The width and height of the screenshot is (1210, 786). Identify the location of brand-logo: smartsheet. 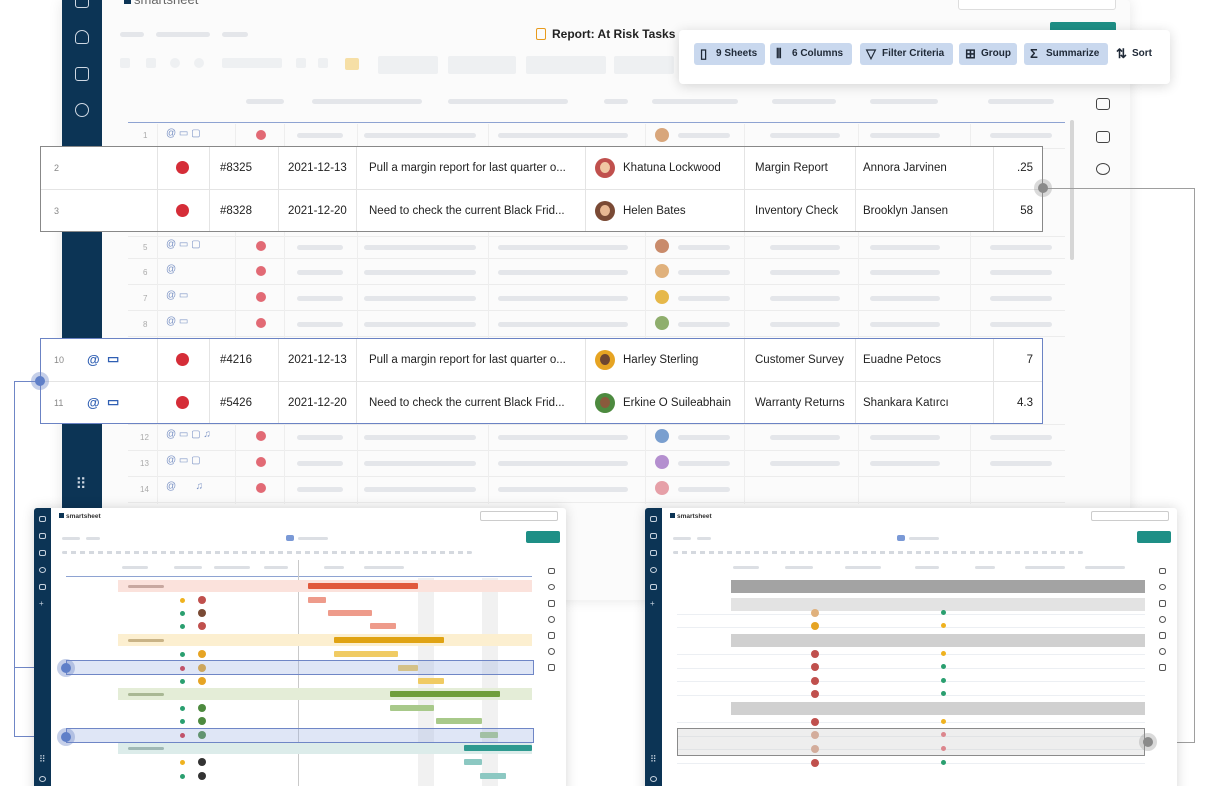
(161, 3).